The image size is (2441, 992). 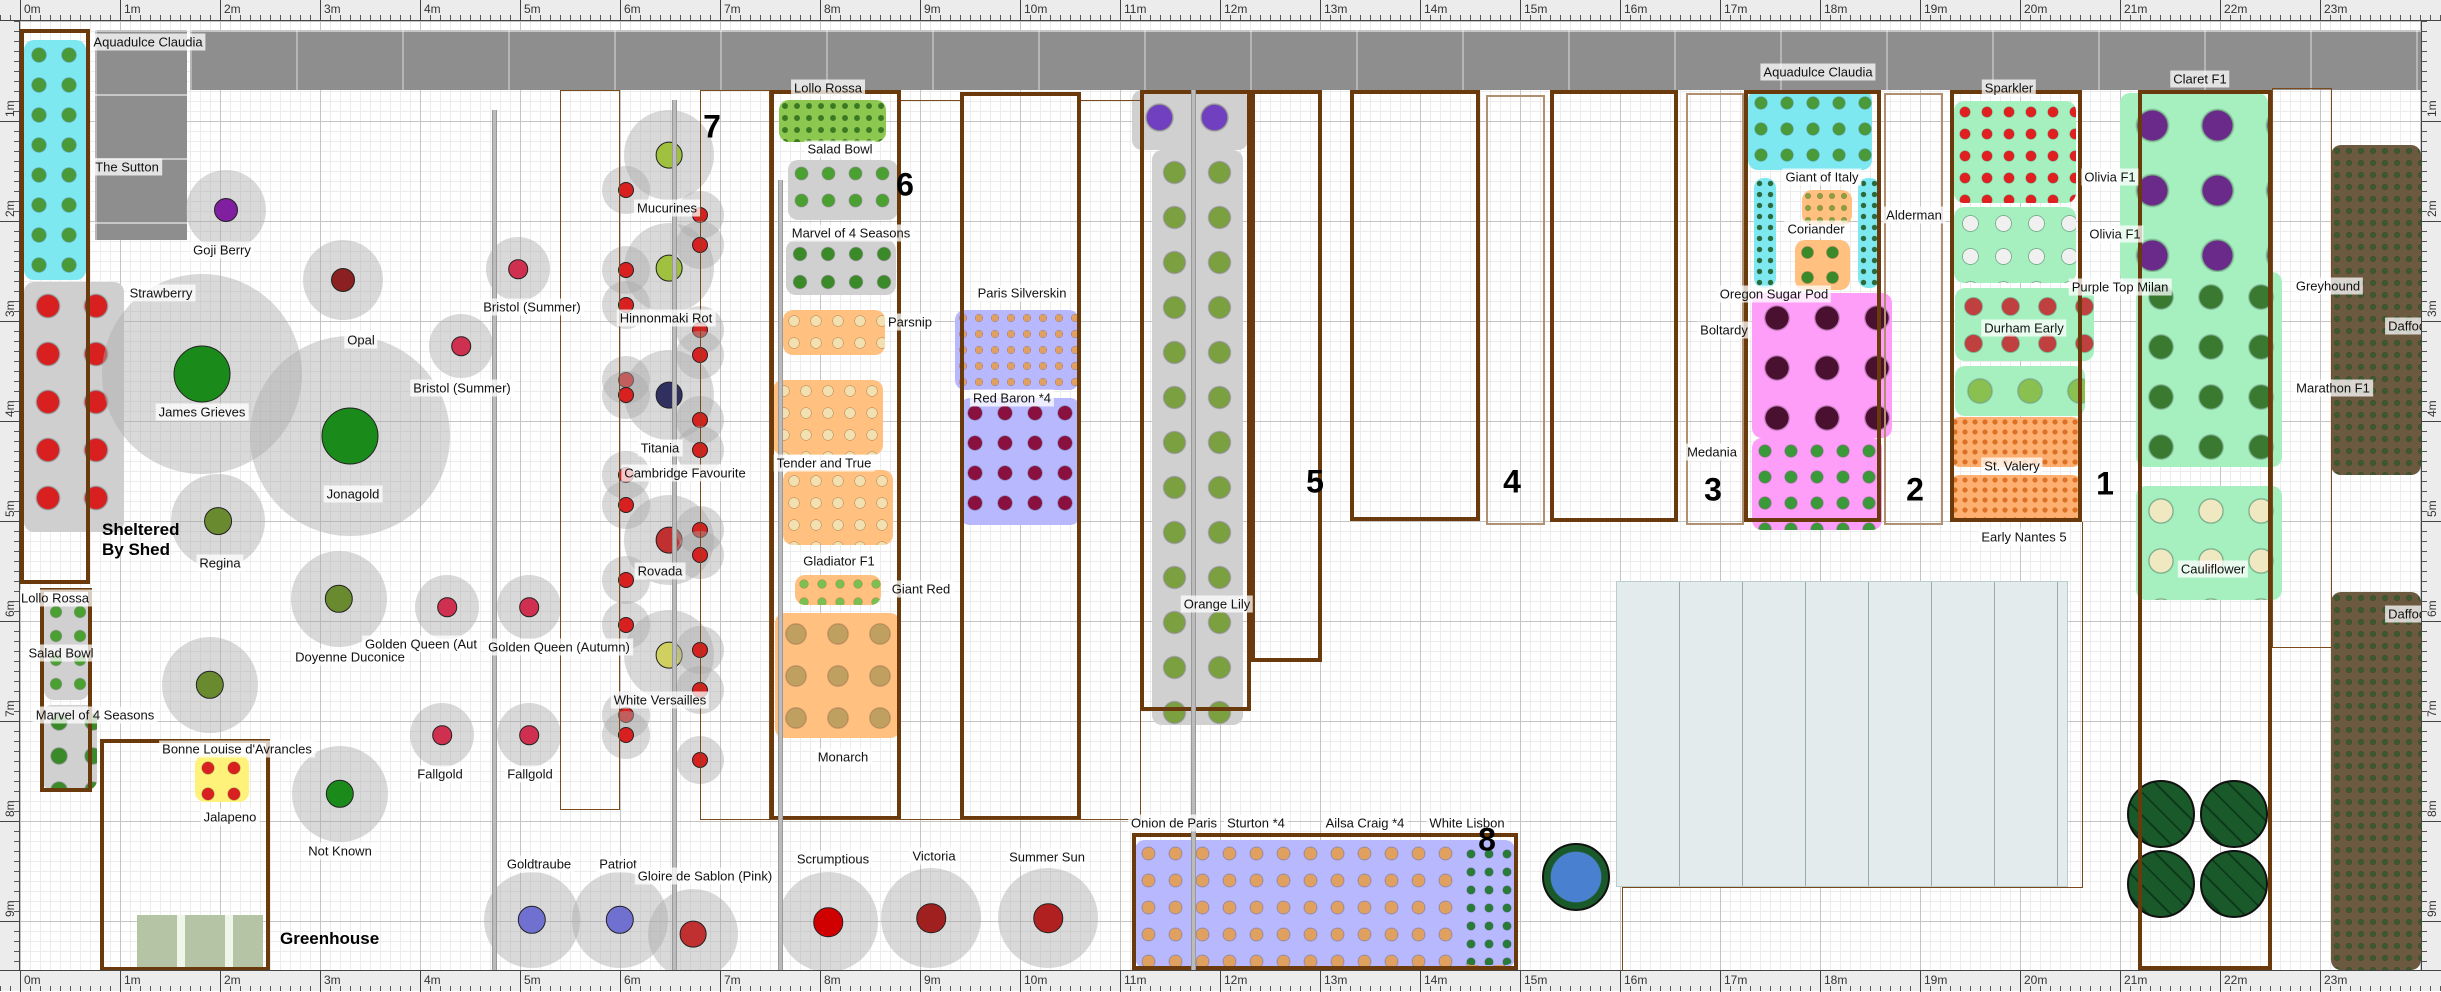 What do you see at coordinates (1012, 398) in the screenshot?
I see `plant-label: Red Baron *4` at bounding box center [1012, 398].